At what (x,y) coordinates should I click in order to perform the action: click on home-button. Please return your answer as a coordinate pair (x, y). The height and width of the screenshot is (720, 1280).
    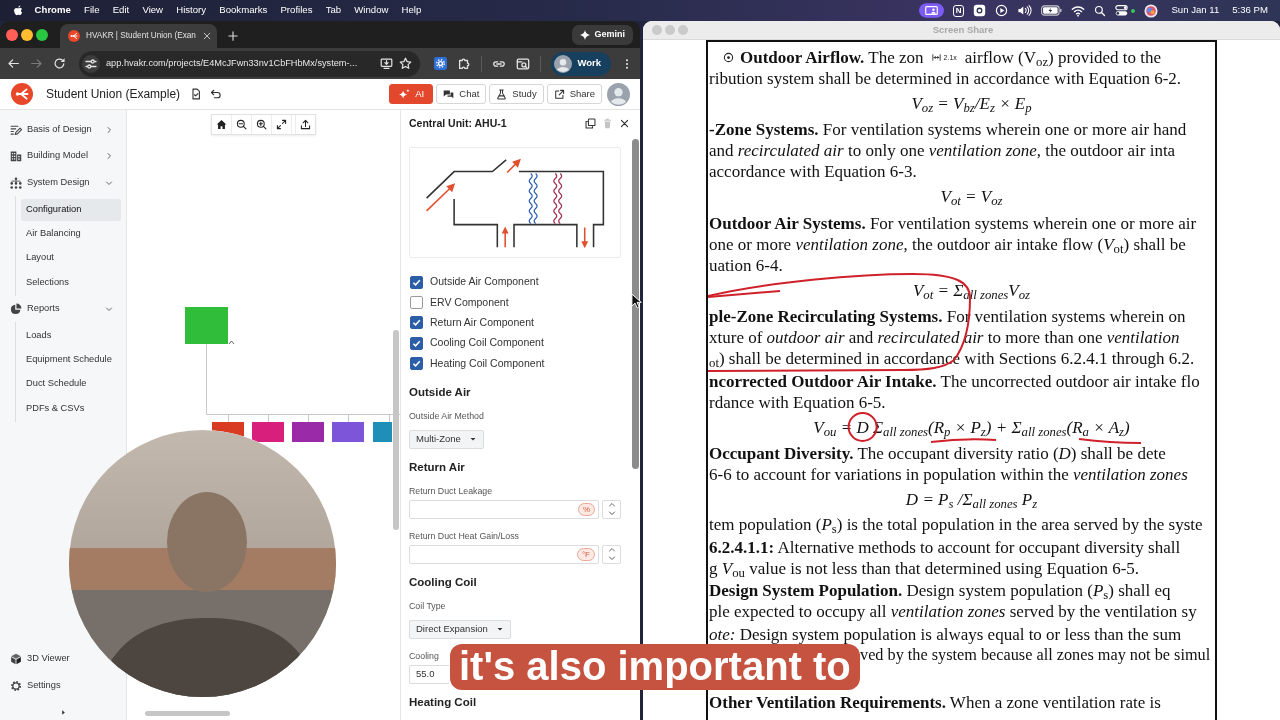
    Looking at the image, I should click on (222, 124).